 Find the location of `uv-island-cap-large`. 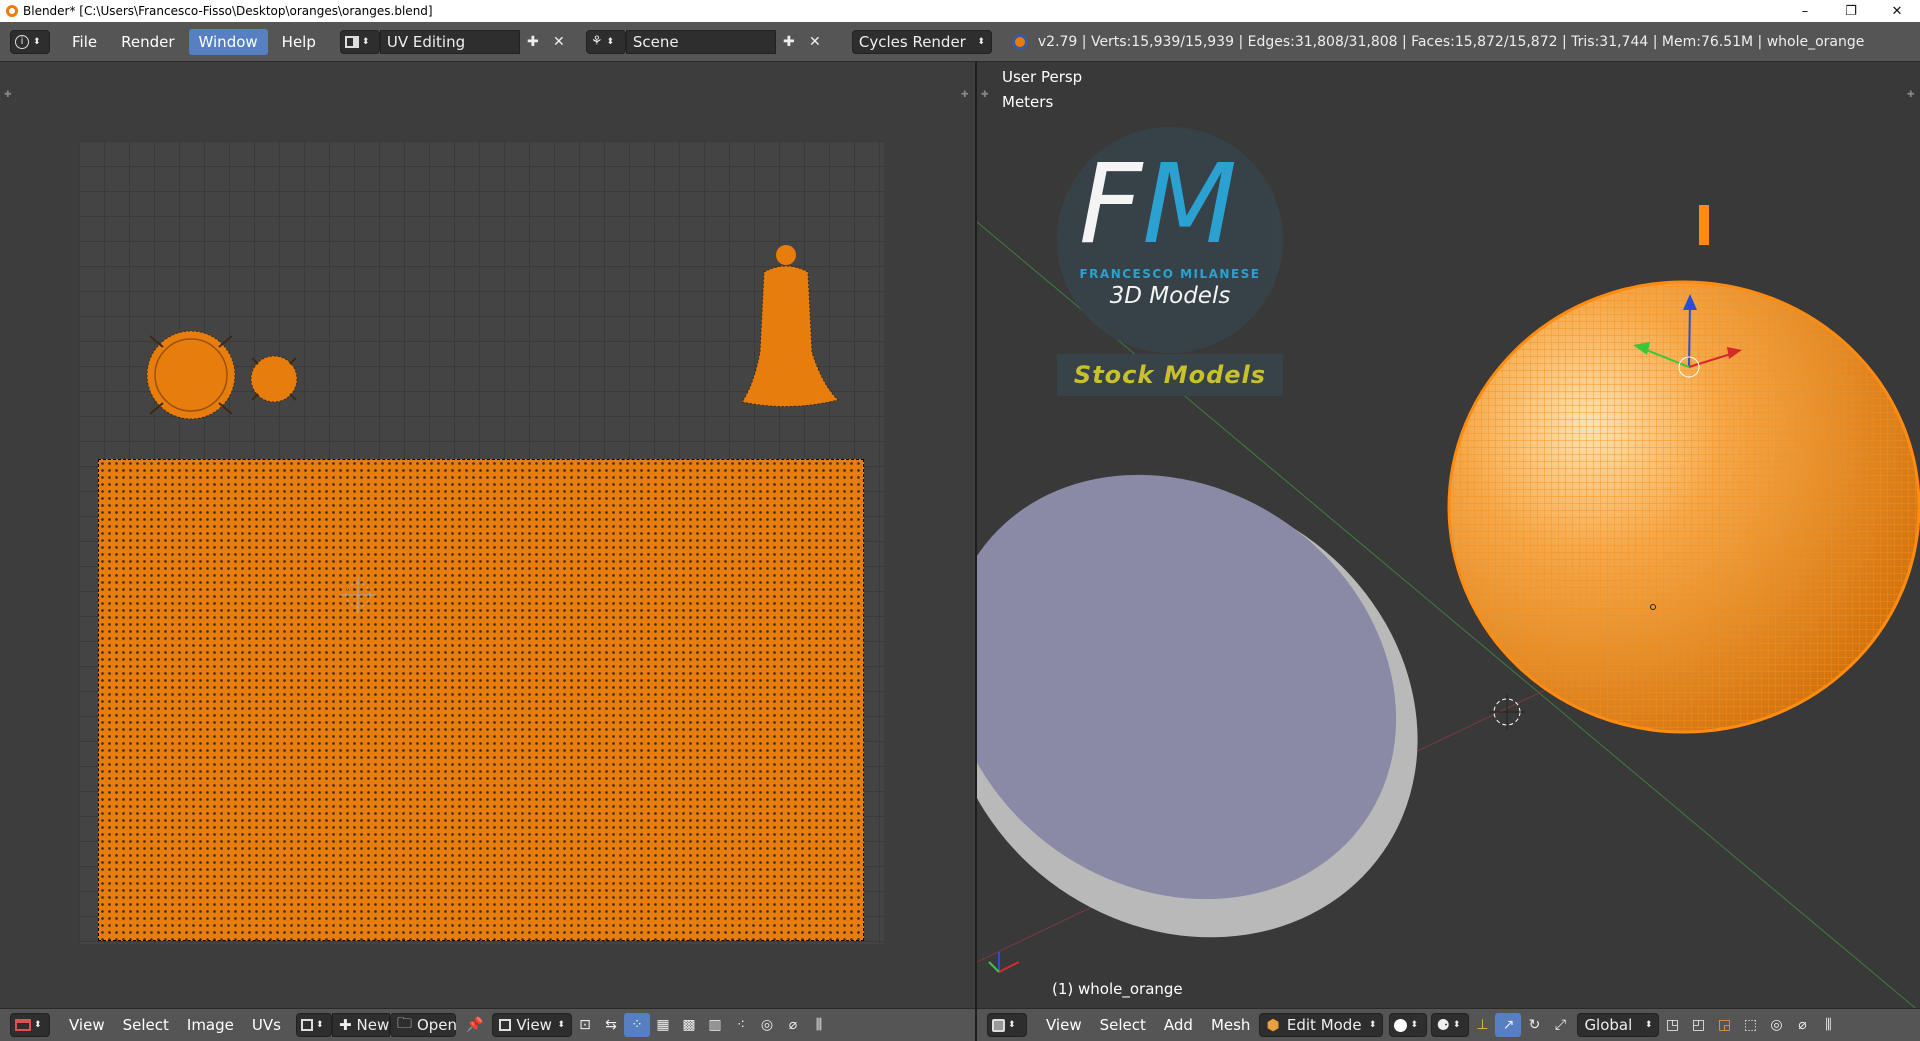

uv-island-cap-large is located at coordinates (191, 375).